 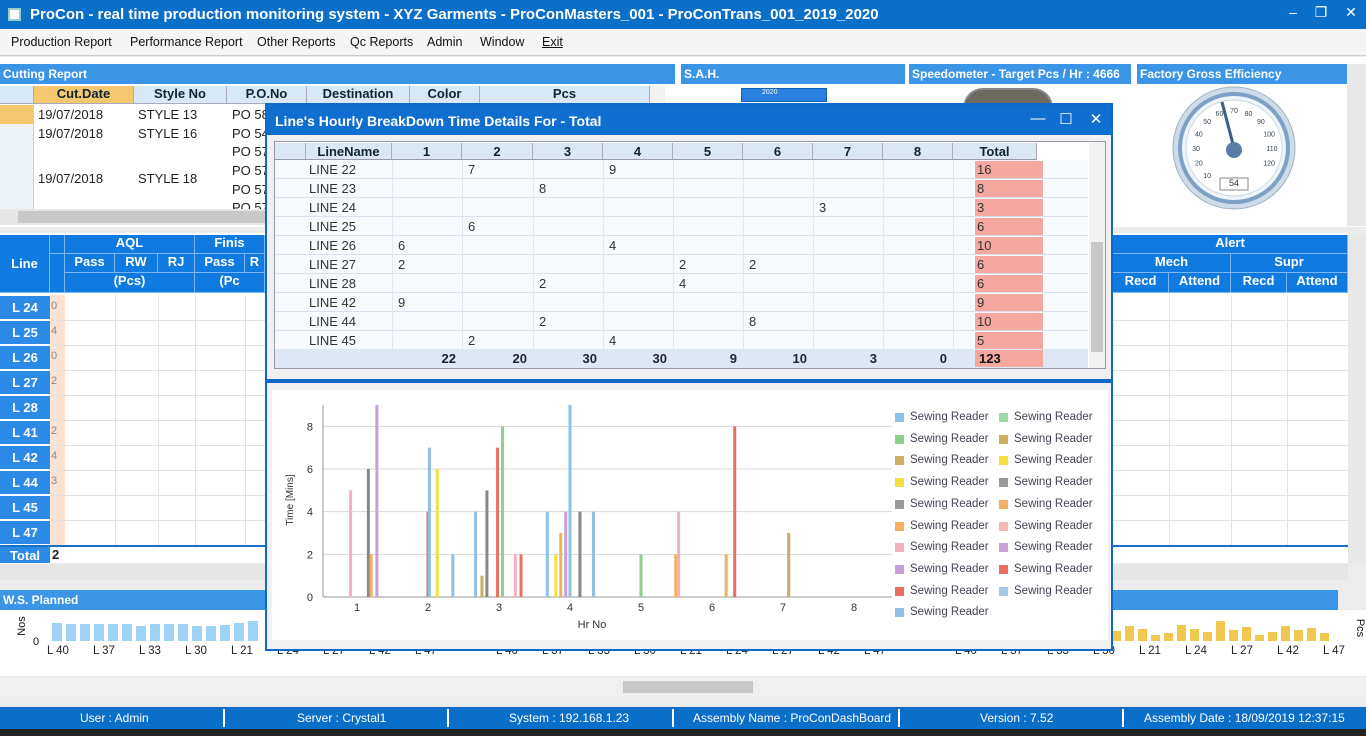 What do you see at coordinates (995, 151) in the screenshot?
I see `col-total: Total` at bounding box center [995, 151].